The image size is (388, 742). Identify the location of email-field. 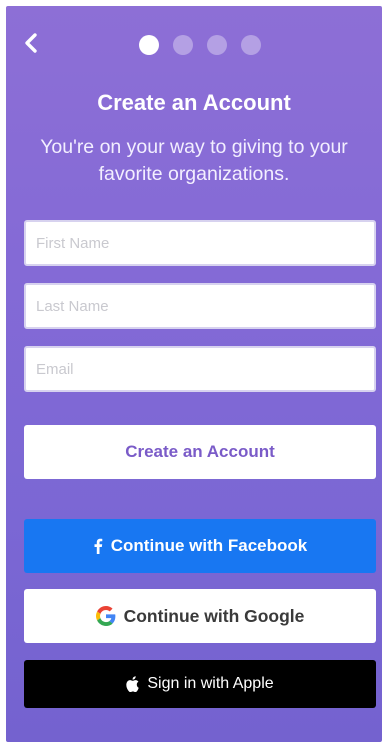
(200, 369).